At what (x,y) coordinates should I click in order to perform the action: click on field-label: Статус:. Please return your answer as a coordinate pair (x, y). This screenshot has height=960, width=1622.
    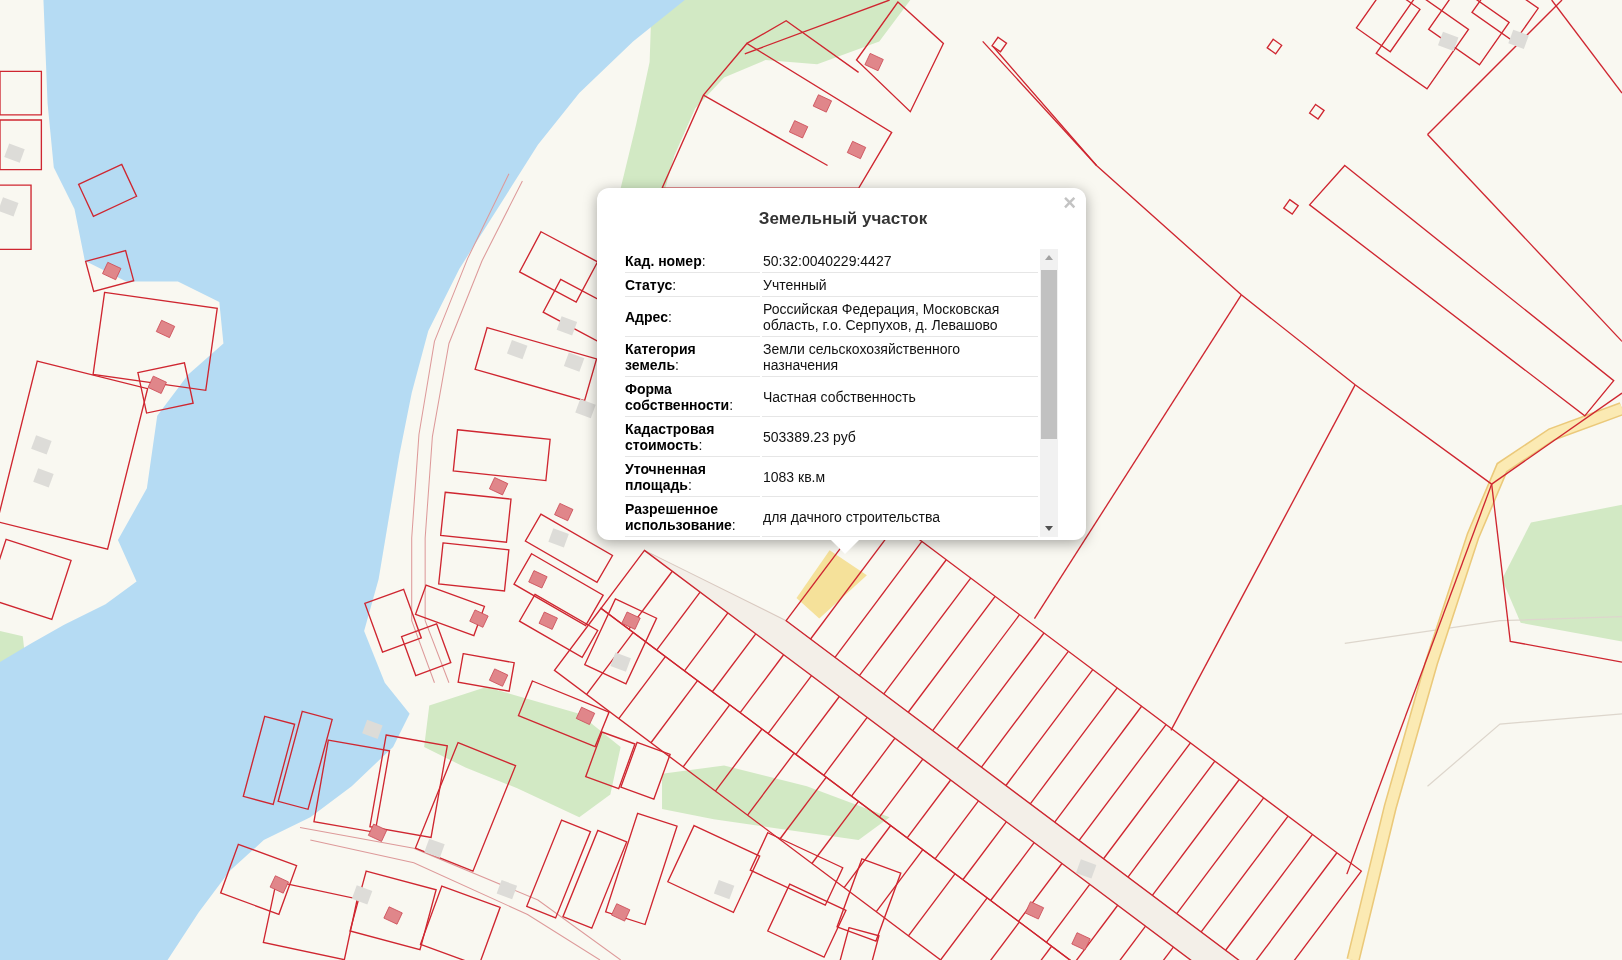
    Looking at the image, I should click on (651, 285).